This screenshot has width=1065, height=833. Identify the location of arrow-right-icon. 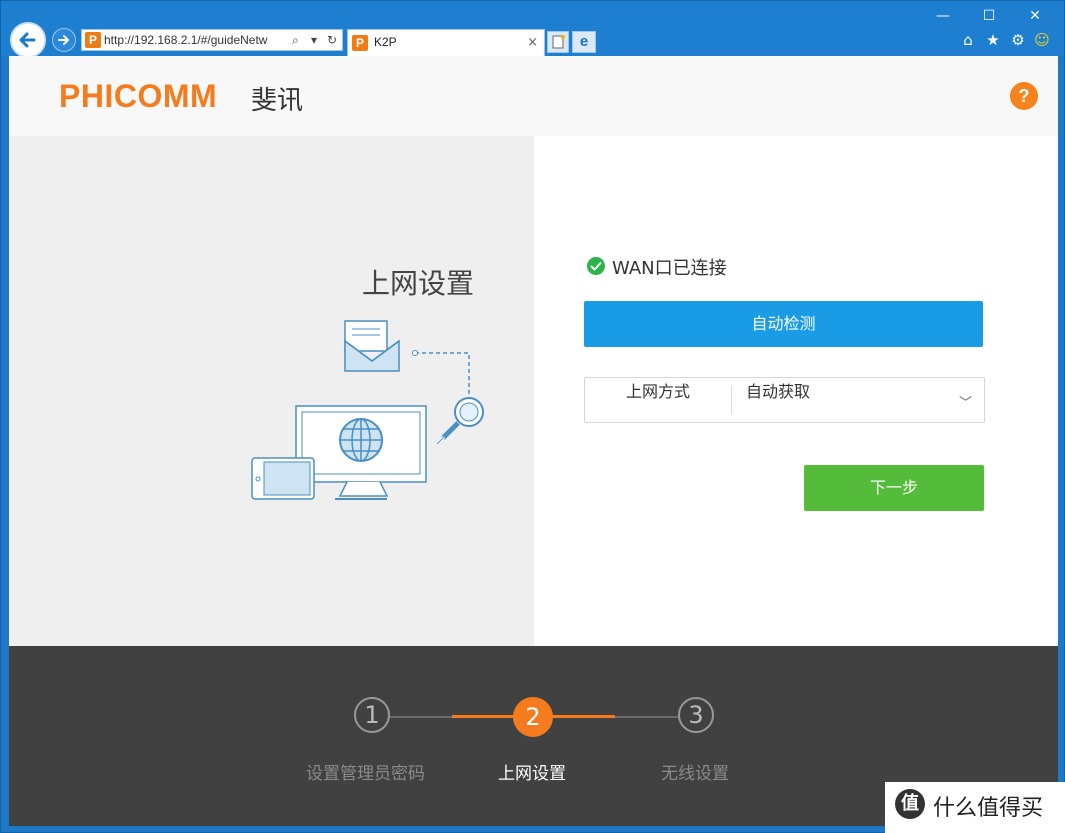
(63, 40).